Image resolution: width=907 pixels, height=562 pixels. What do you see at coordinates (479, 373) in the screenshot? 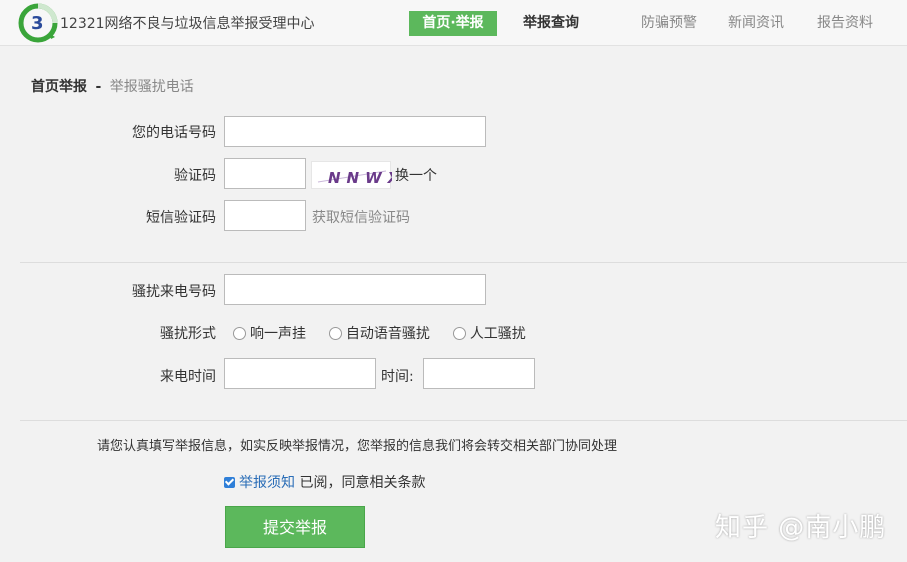
I see `call-time-input` at bounding box center [479, 373].